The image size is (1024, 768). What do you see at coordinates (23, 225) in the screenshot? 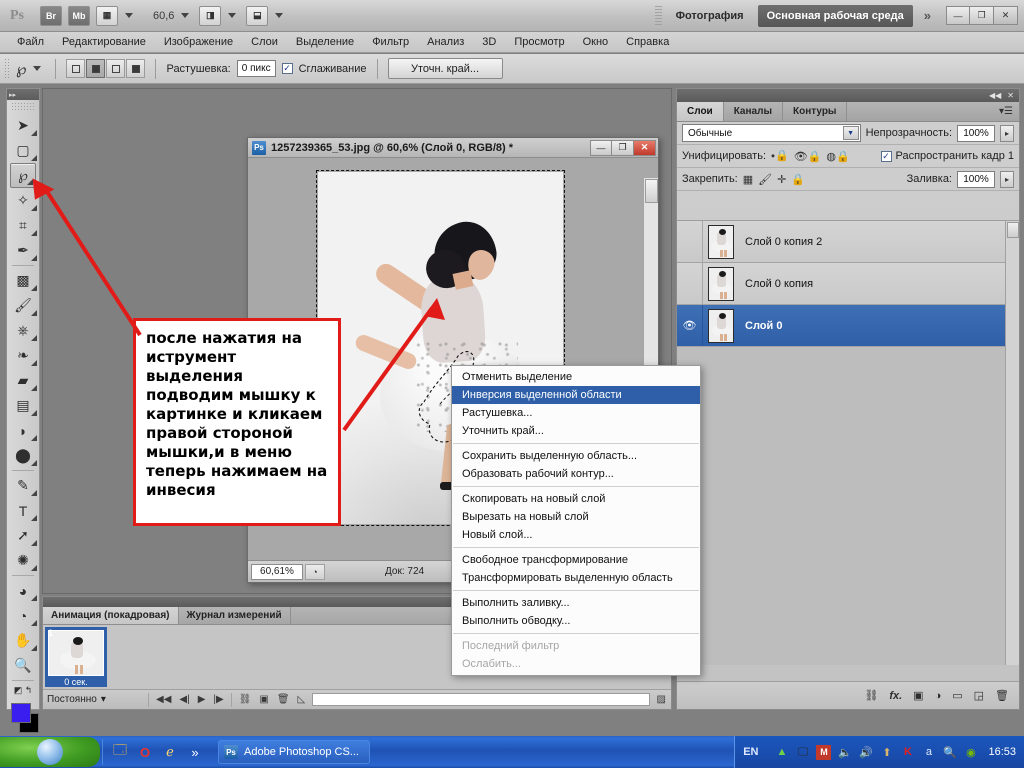
I see `crop-tool: ⌗` at bounding box center [23, 225].